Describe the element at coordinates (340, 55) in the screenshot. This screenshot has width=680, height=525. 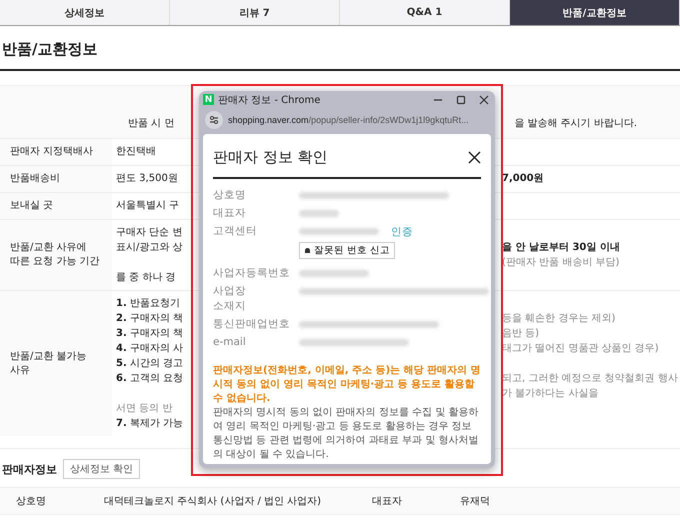
I see `section-title: 반품/교환정보` at that location.